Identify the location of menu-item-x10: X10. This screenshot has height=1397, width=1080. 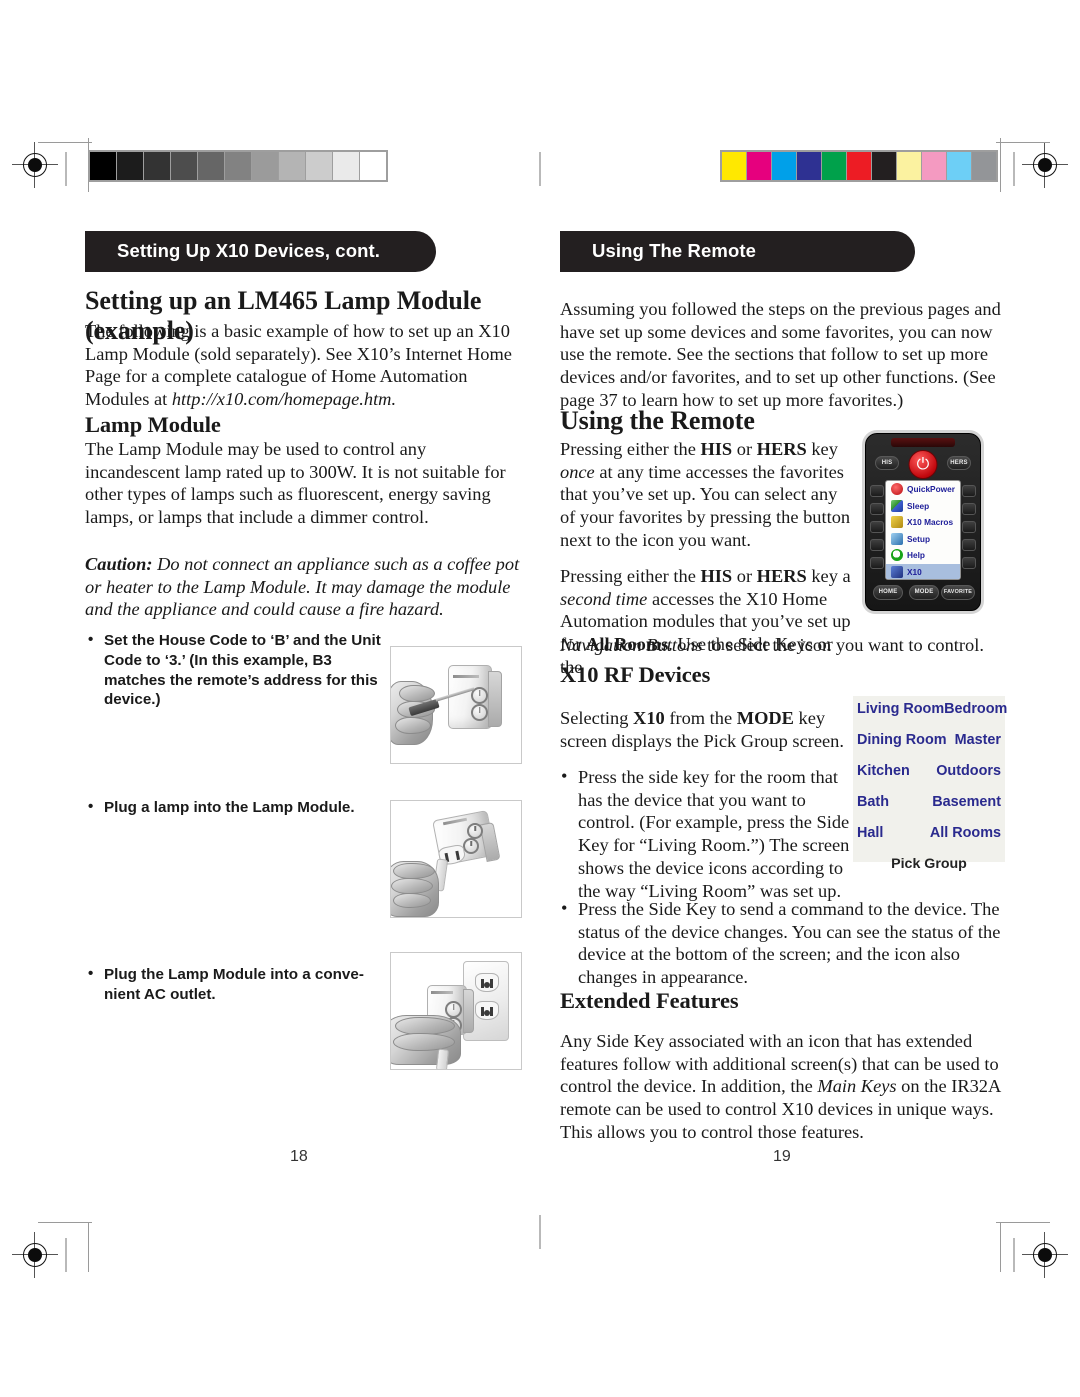
(923, 571).